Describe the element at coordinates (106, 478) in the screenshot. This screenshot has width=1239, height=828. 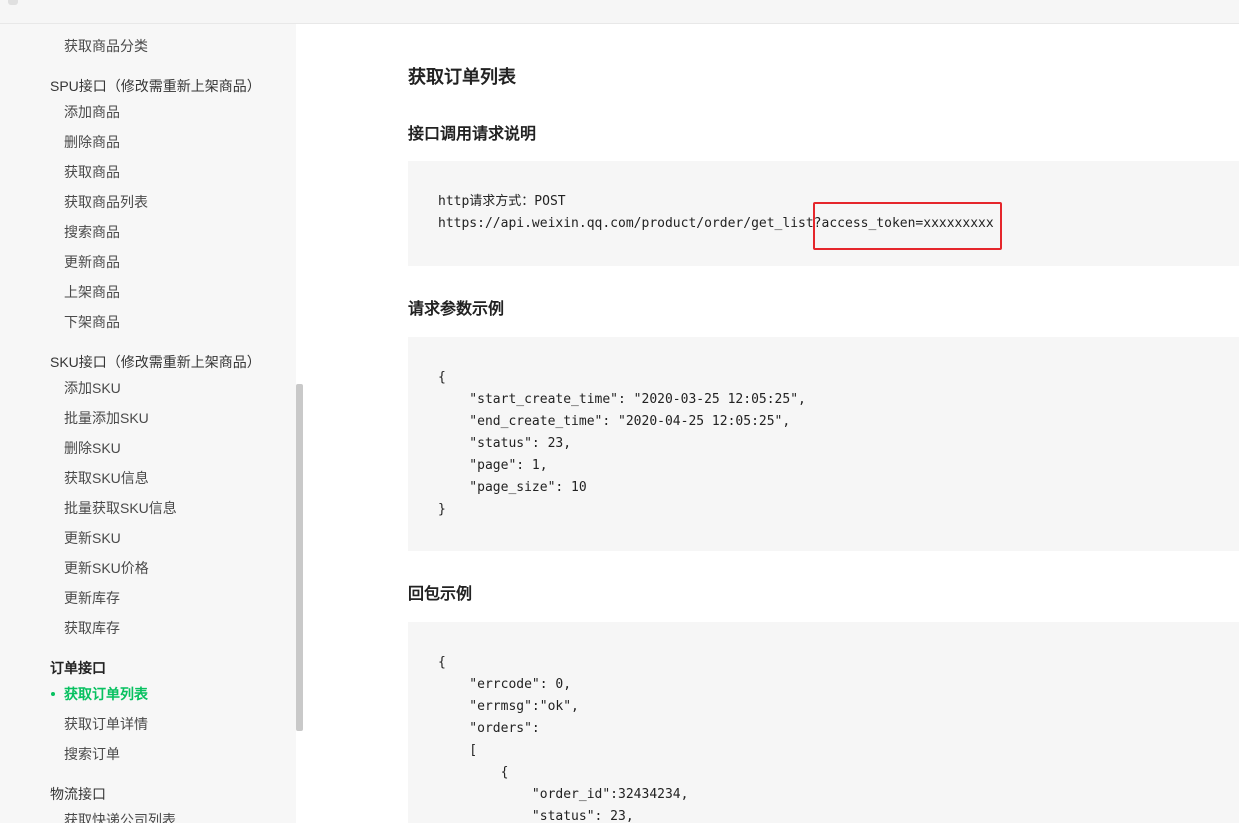
I see `sidebar-item-get-sku: 获取SKU信息` at that location.